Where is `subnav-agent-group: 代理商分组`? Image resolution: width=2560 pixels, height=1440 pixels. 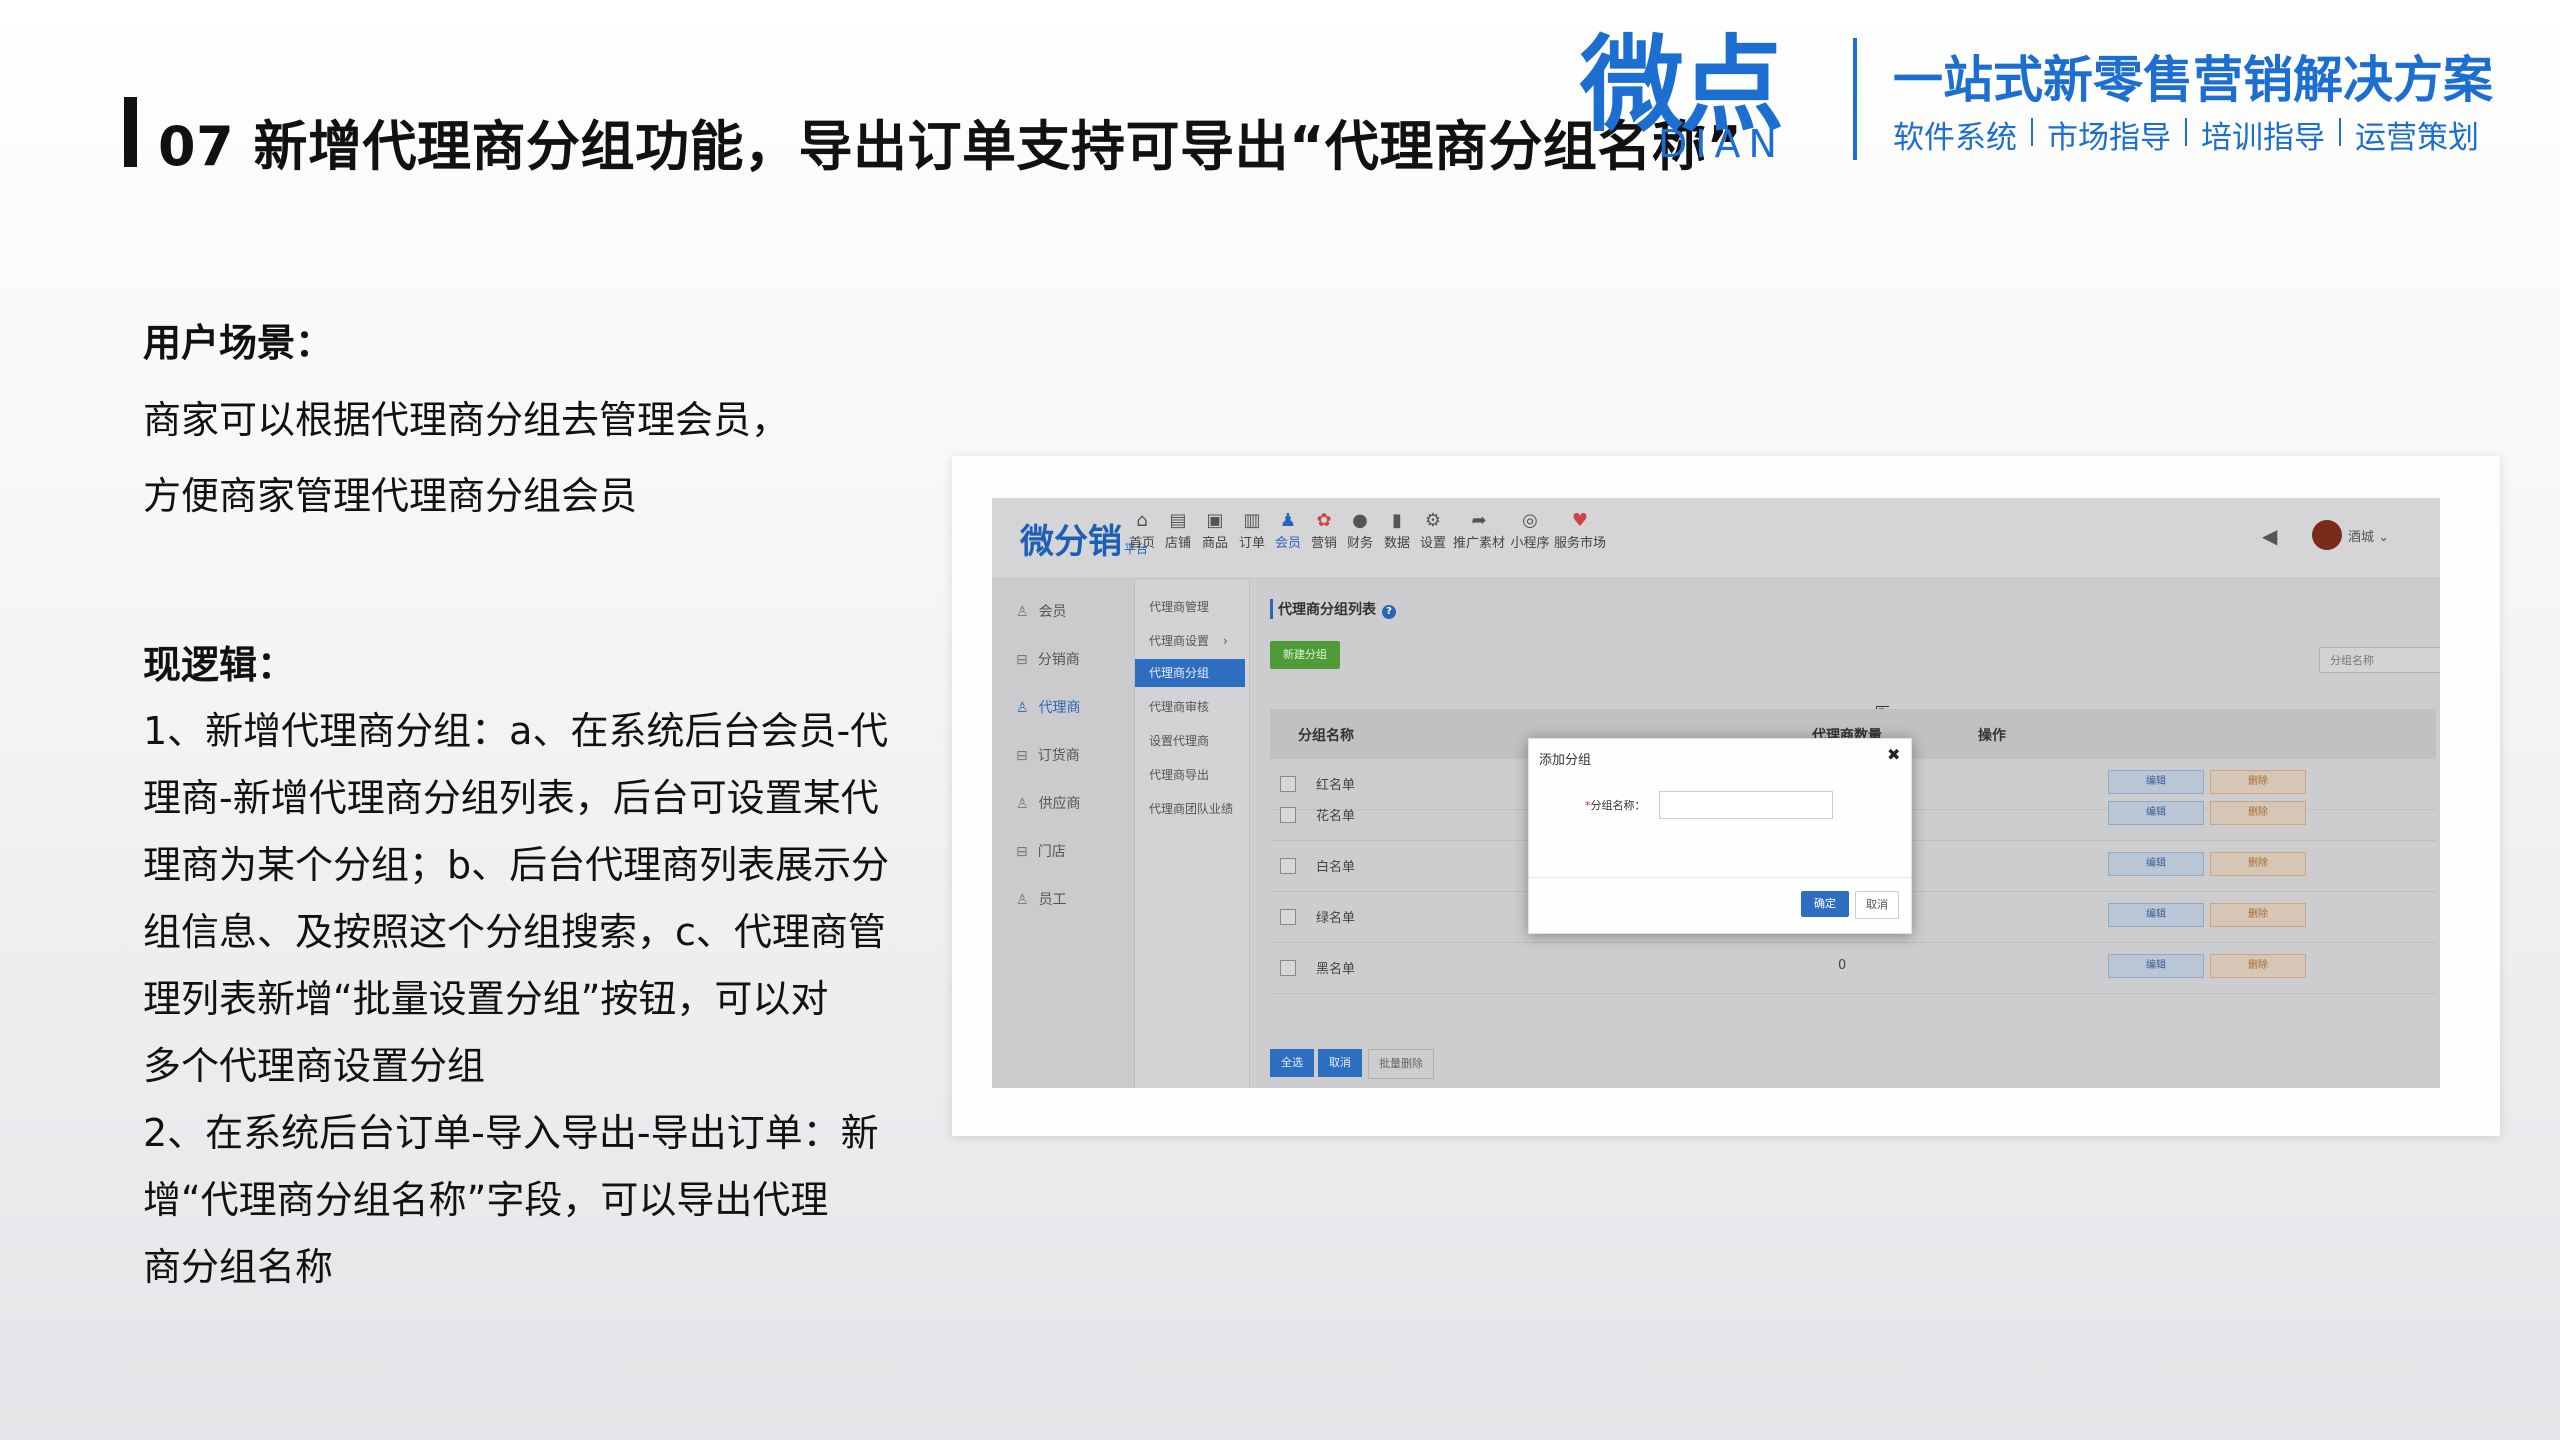 subnav-agent-group: 代理商分组 is located at coordinates (1190, 673).